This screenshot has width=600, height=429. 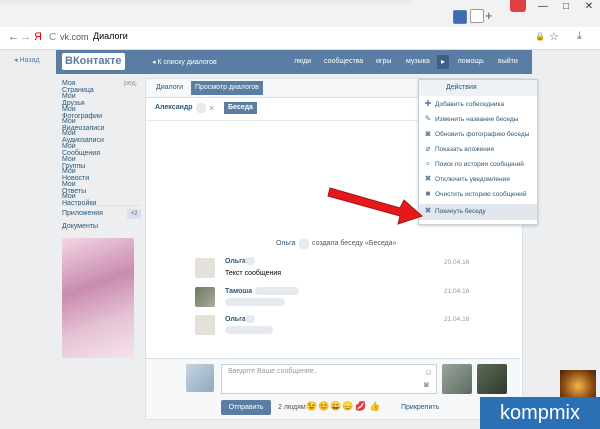 What do you see at coordinates (428, 118) in the screenshot?
I see `pencil-icon: ✎` at bounding box center [428, 118].